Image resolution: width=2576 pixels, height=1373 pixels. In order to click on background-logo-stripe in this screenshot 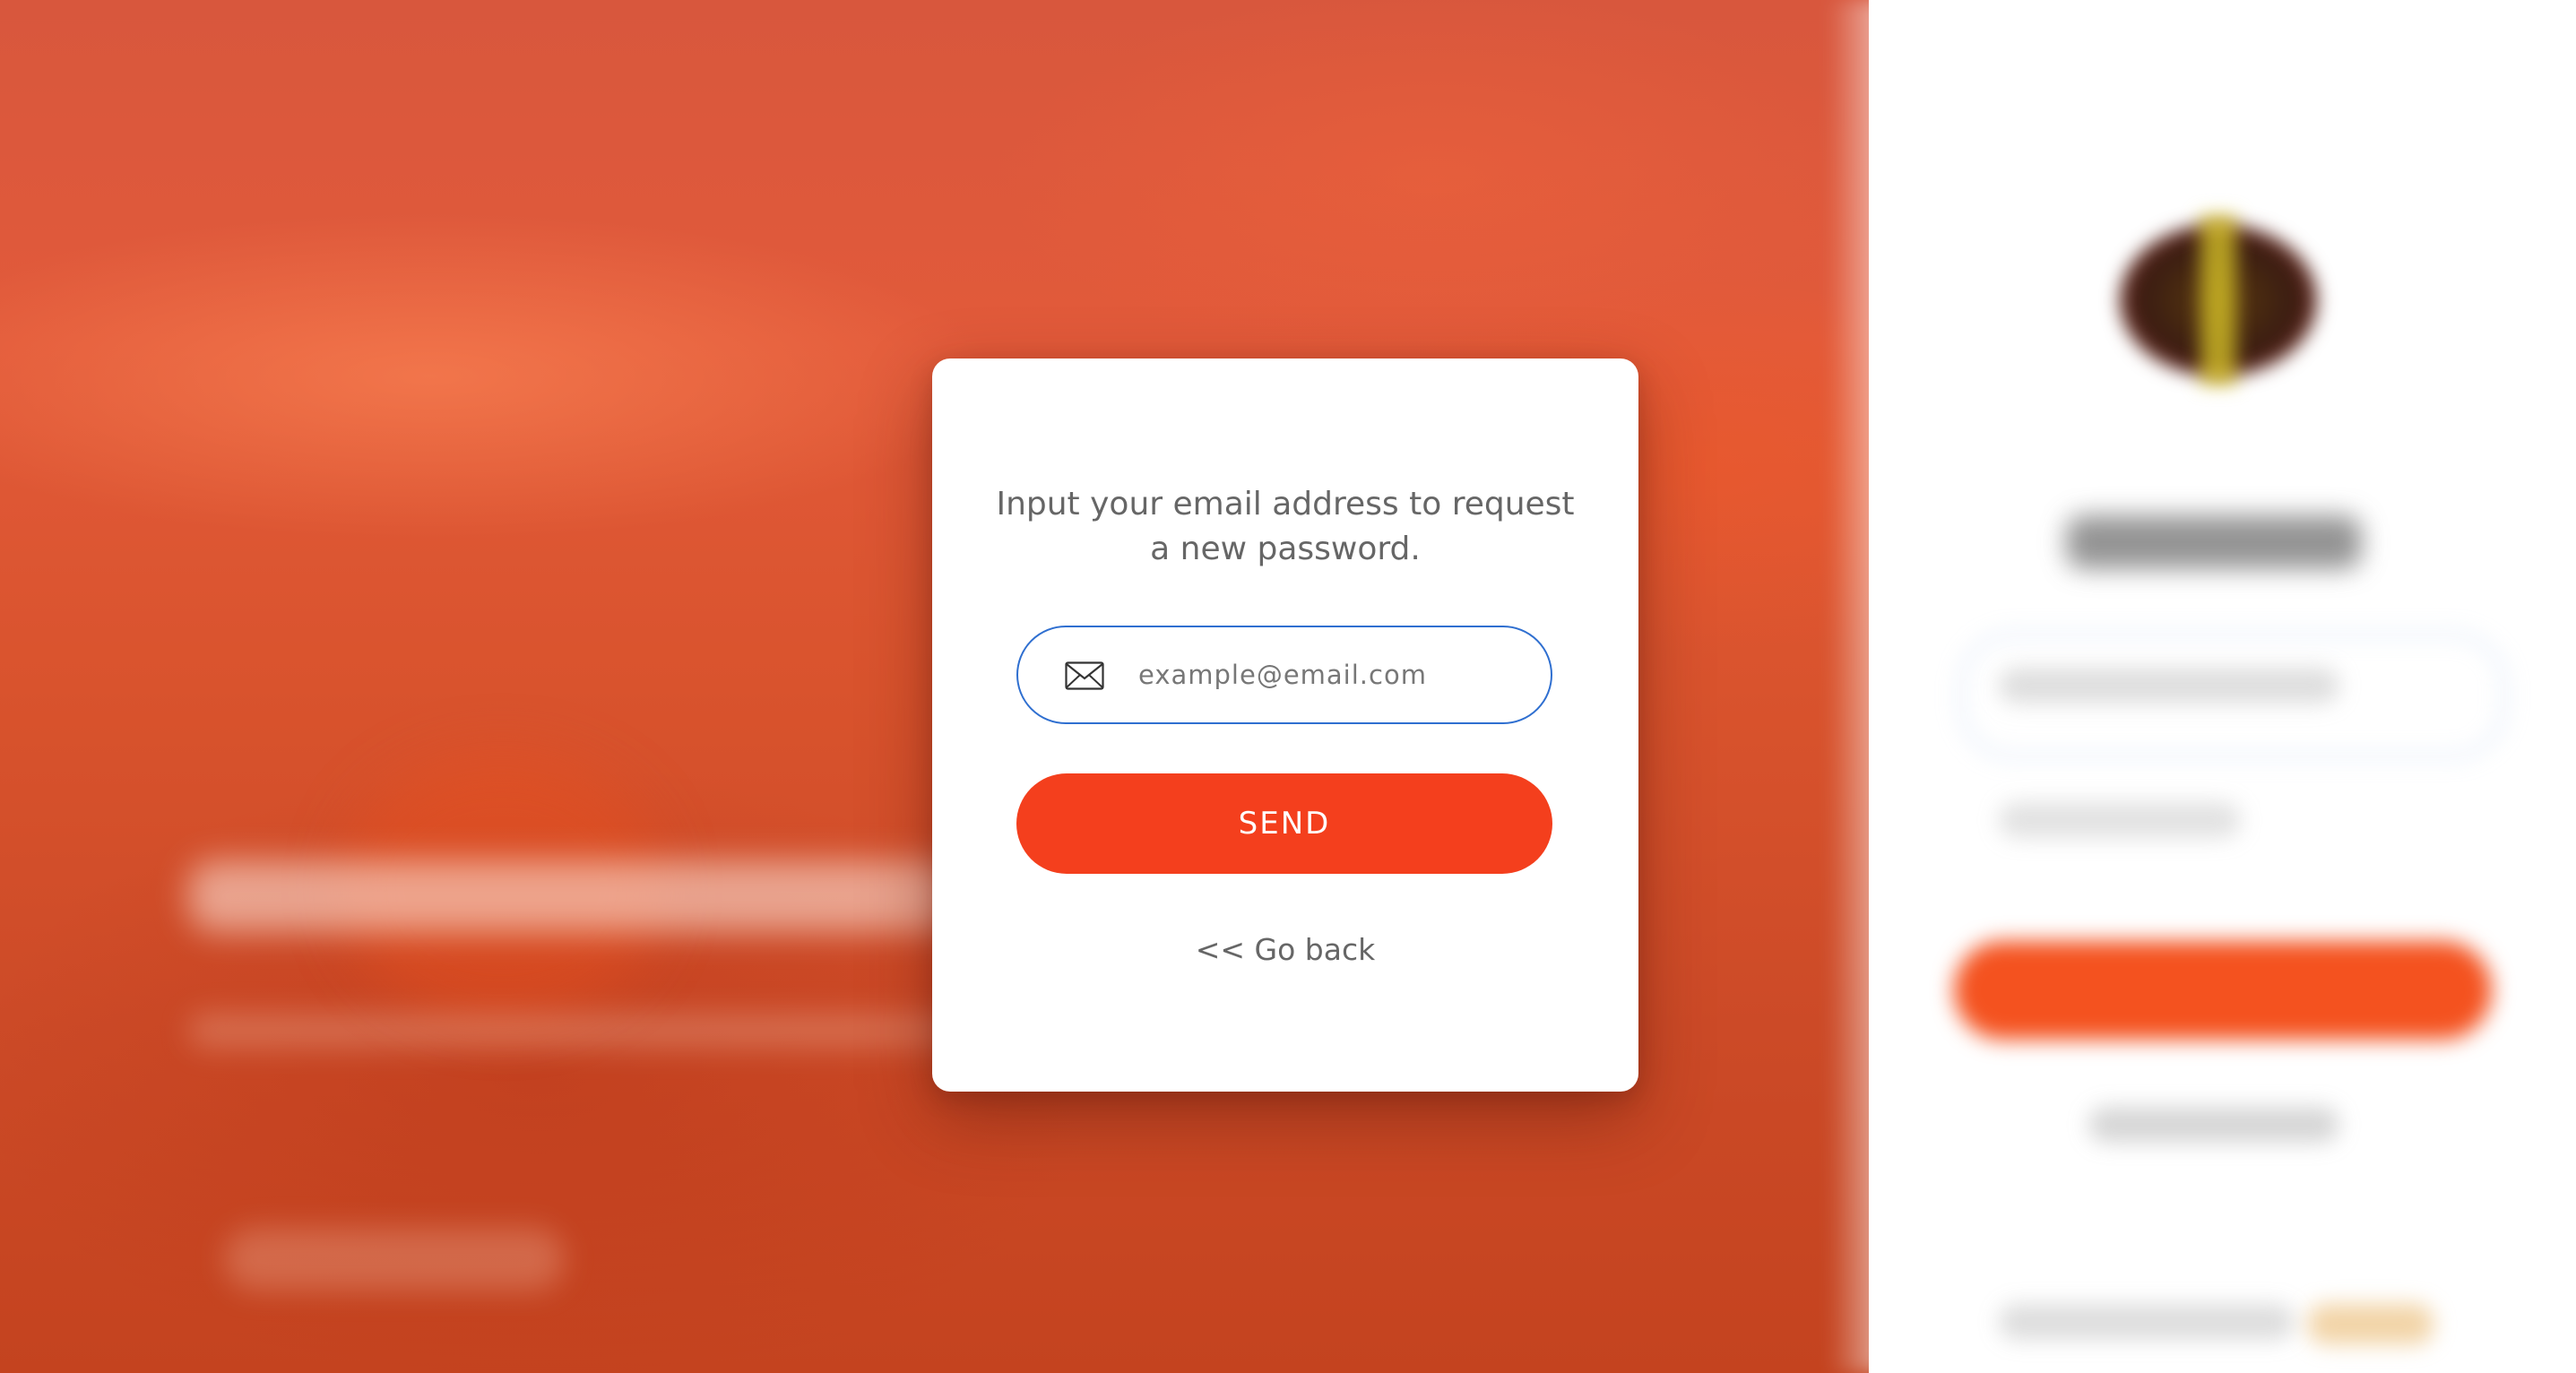, I will do `click(2218, 300)`.